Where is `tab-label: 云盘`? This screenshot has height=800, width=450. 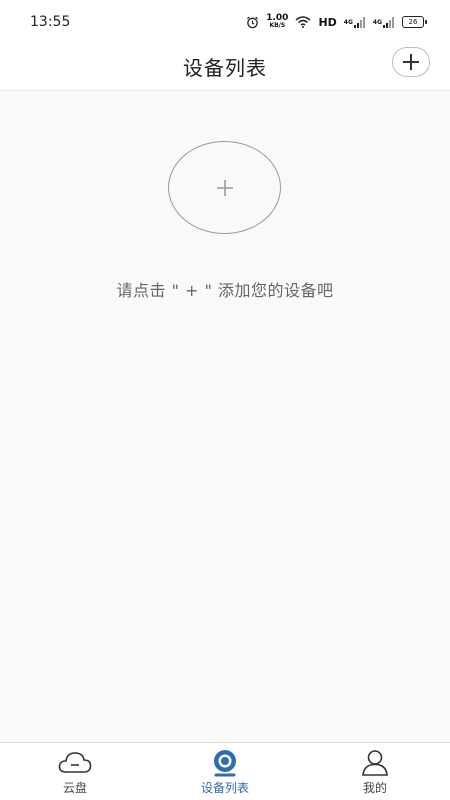
tab-label: 云盘 is located at coordinates (74, 788).